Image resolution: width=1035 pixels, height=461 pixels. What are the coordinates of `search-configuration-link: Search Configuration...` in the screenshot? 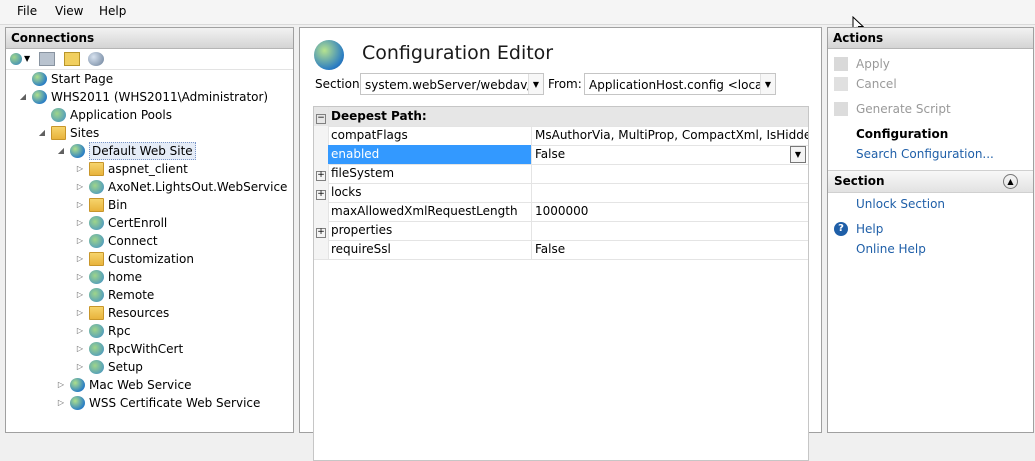 It's located at (930, 154).